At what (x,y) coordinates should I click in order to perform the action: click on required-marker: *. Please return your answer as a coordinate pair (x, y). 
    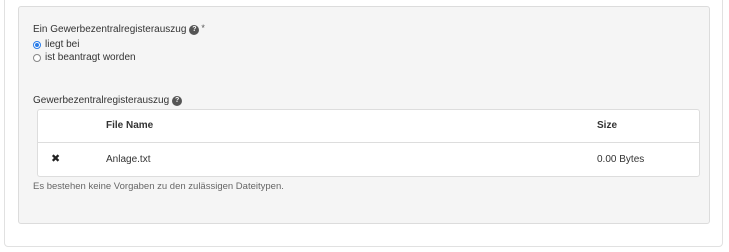
    Looking at the image, I should click on (203, 27).